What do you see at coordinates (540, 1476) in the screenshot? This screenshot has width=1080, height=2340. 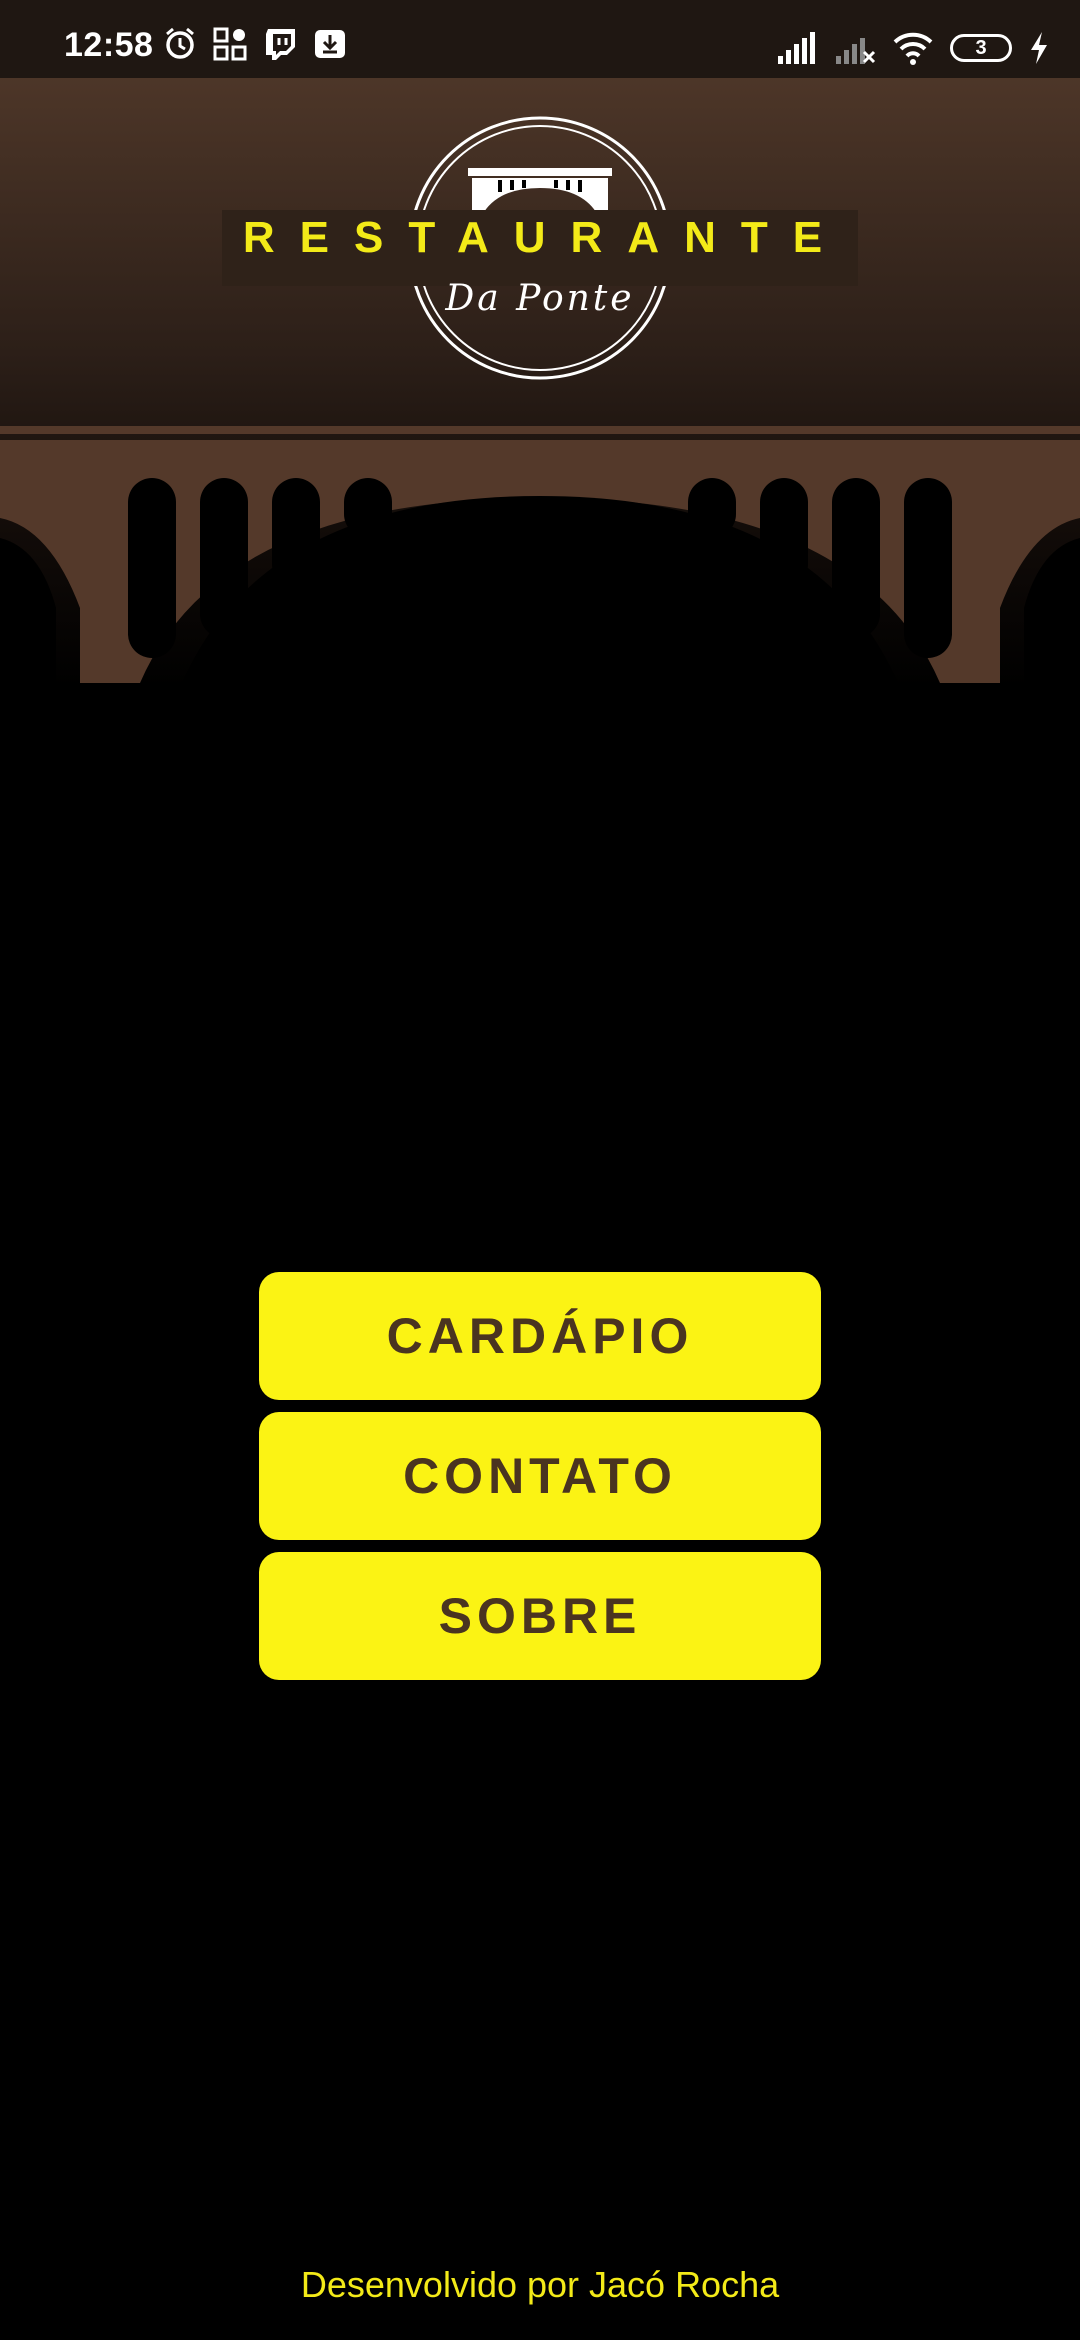 I see `contato-button: CONTATO` at bounding box center [540, 1476].